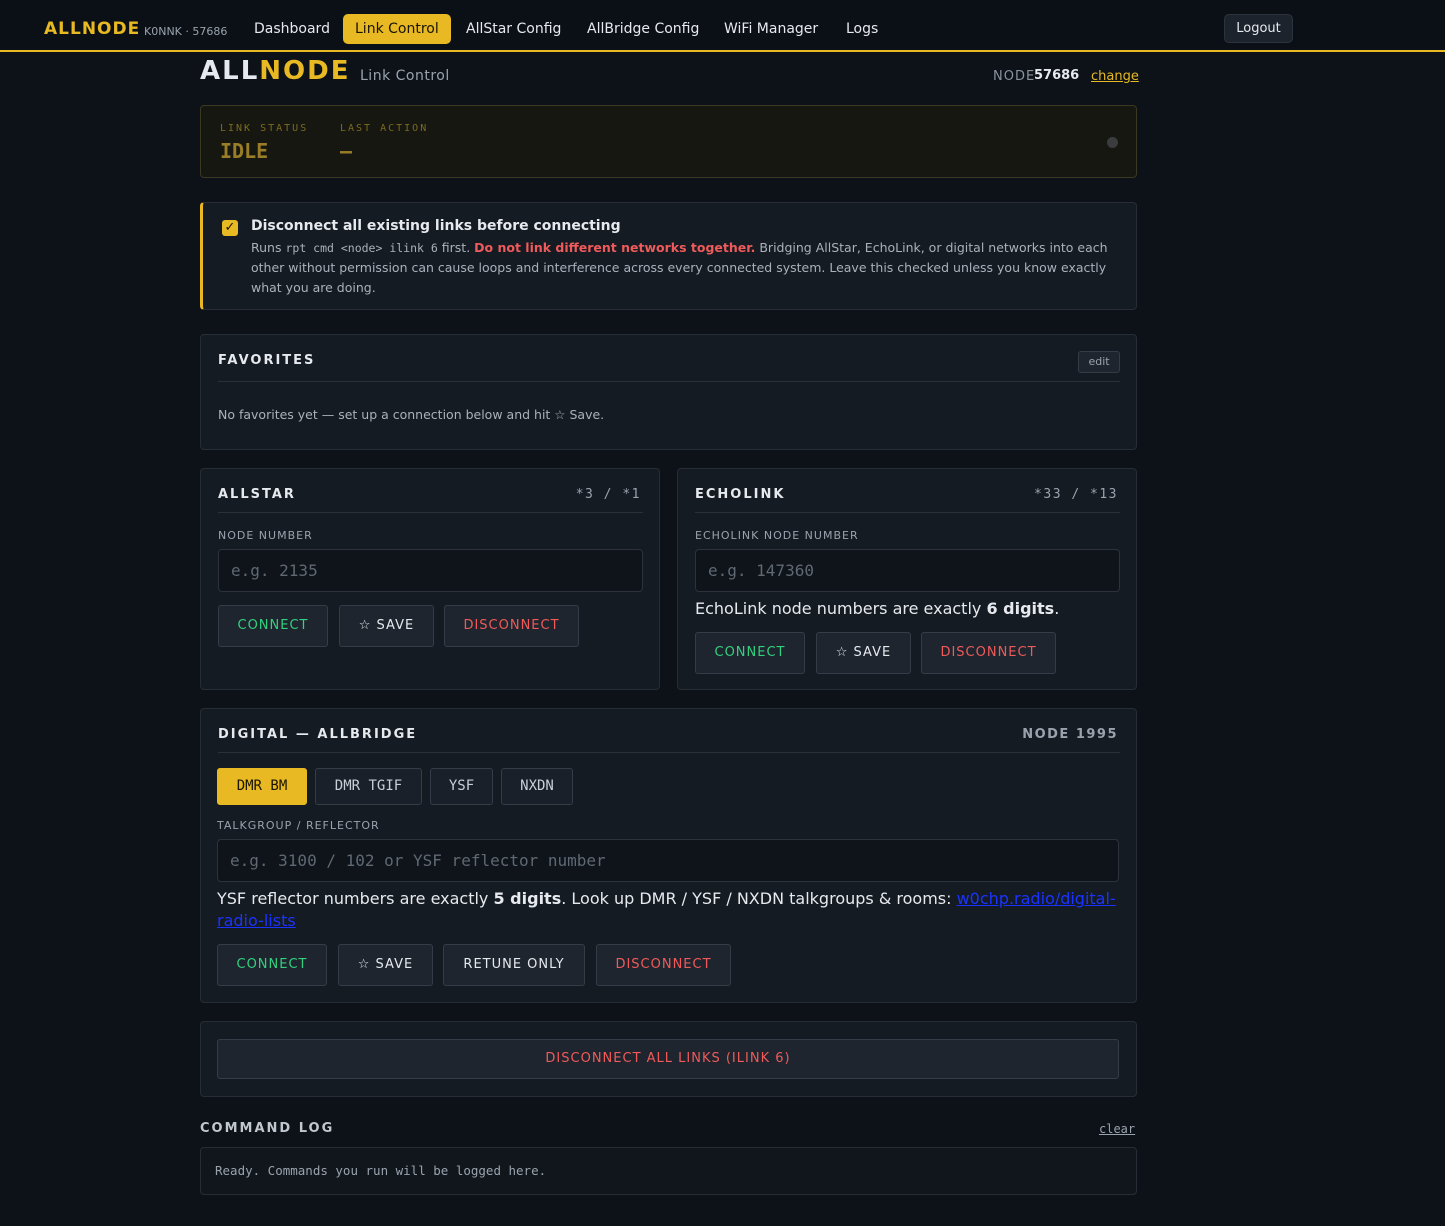 This screenshot has height=1226, width=1445. Describe the element at coordinates (262, 786) in the screenshot. I see `mode-tab-dmr-bm: DMR BM` at that location.